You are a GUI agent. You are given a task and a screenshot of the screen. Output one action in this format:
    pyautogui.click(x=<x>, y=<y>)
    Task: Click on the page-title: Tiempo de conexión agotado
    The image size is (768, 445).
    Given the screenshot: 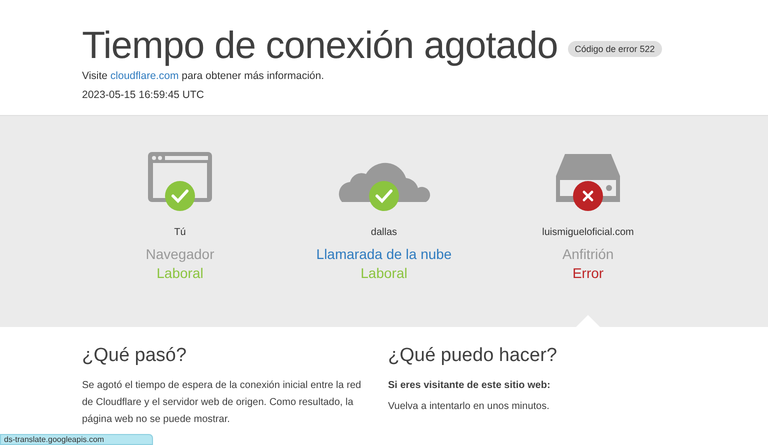 What is the action you would take?
    pyautogui.click(x=320, y=46)
    